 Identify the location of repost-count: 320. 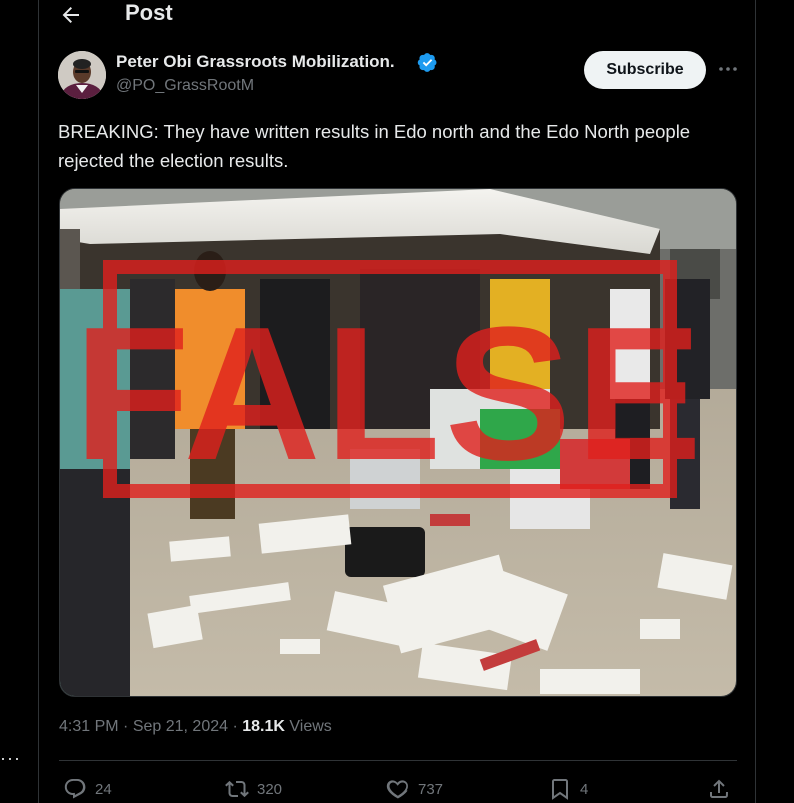
(270, 789).